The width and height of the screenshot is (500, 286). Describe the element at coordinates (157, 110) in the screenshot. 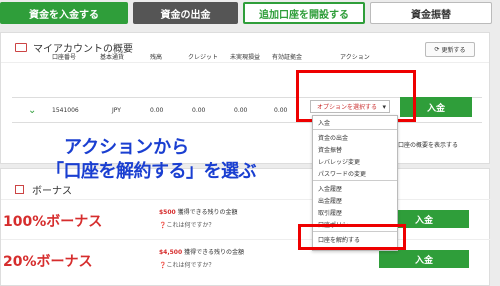

I see `cell-balance: 0.00` at that location.